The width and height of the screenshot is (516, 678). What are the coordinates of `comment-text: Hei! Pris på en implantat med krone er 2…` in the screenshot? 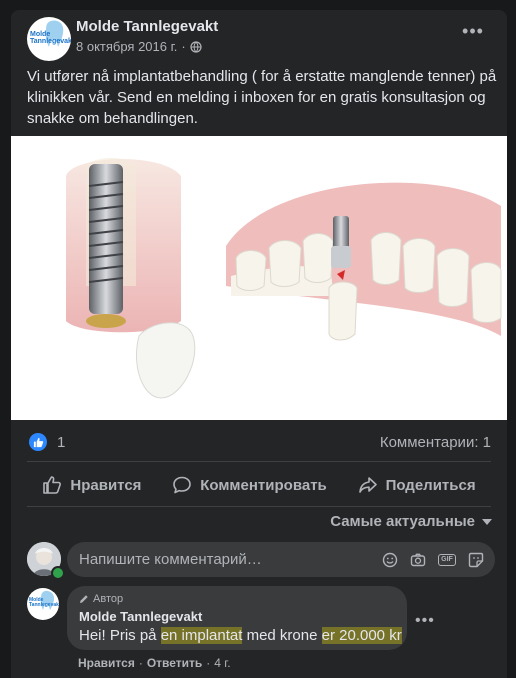 It's located at (240, 635).